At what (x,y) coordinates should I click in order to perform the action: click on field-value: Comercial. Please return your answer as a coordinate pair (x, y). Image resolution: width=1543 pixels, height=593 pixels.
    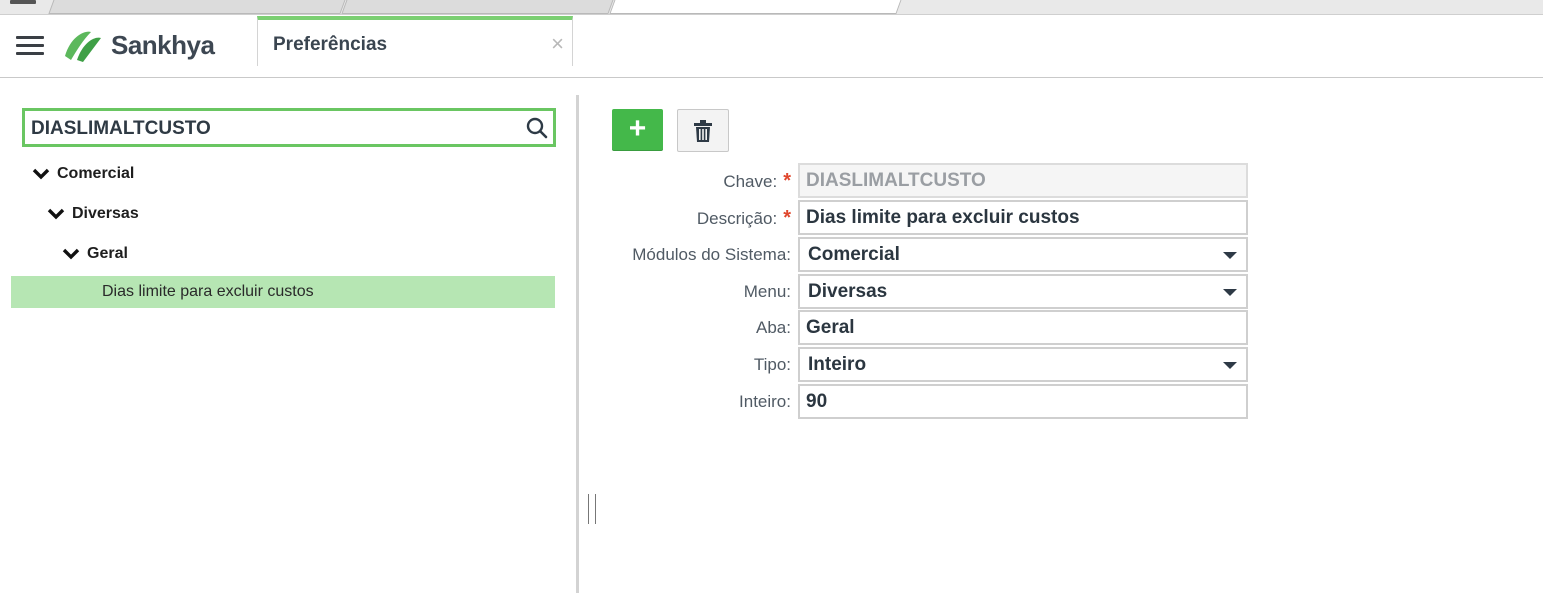
    Looking at the image, I should click on (854, 254).